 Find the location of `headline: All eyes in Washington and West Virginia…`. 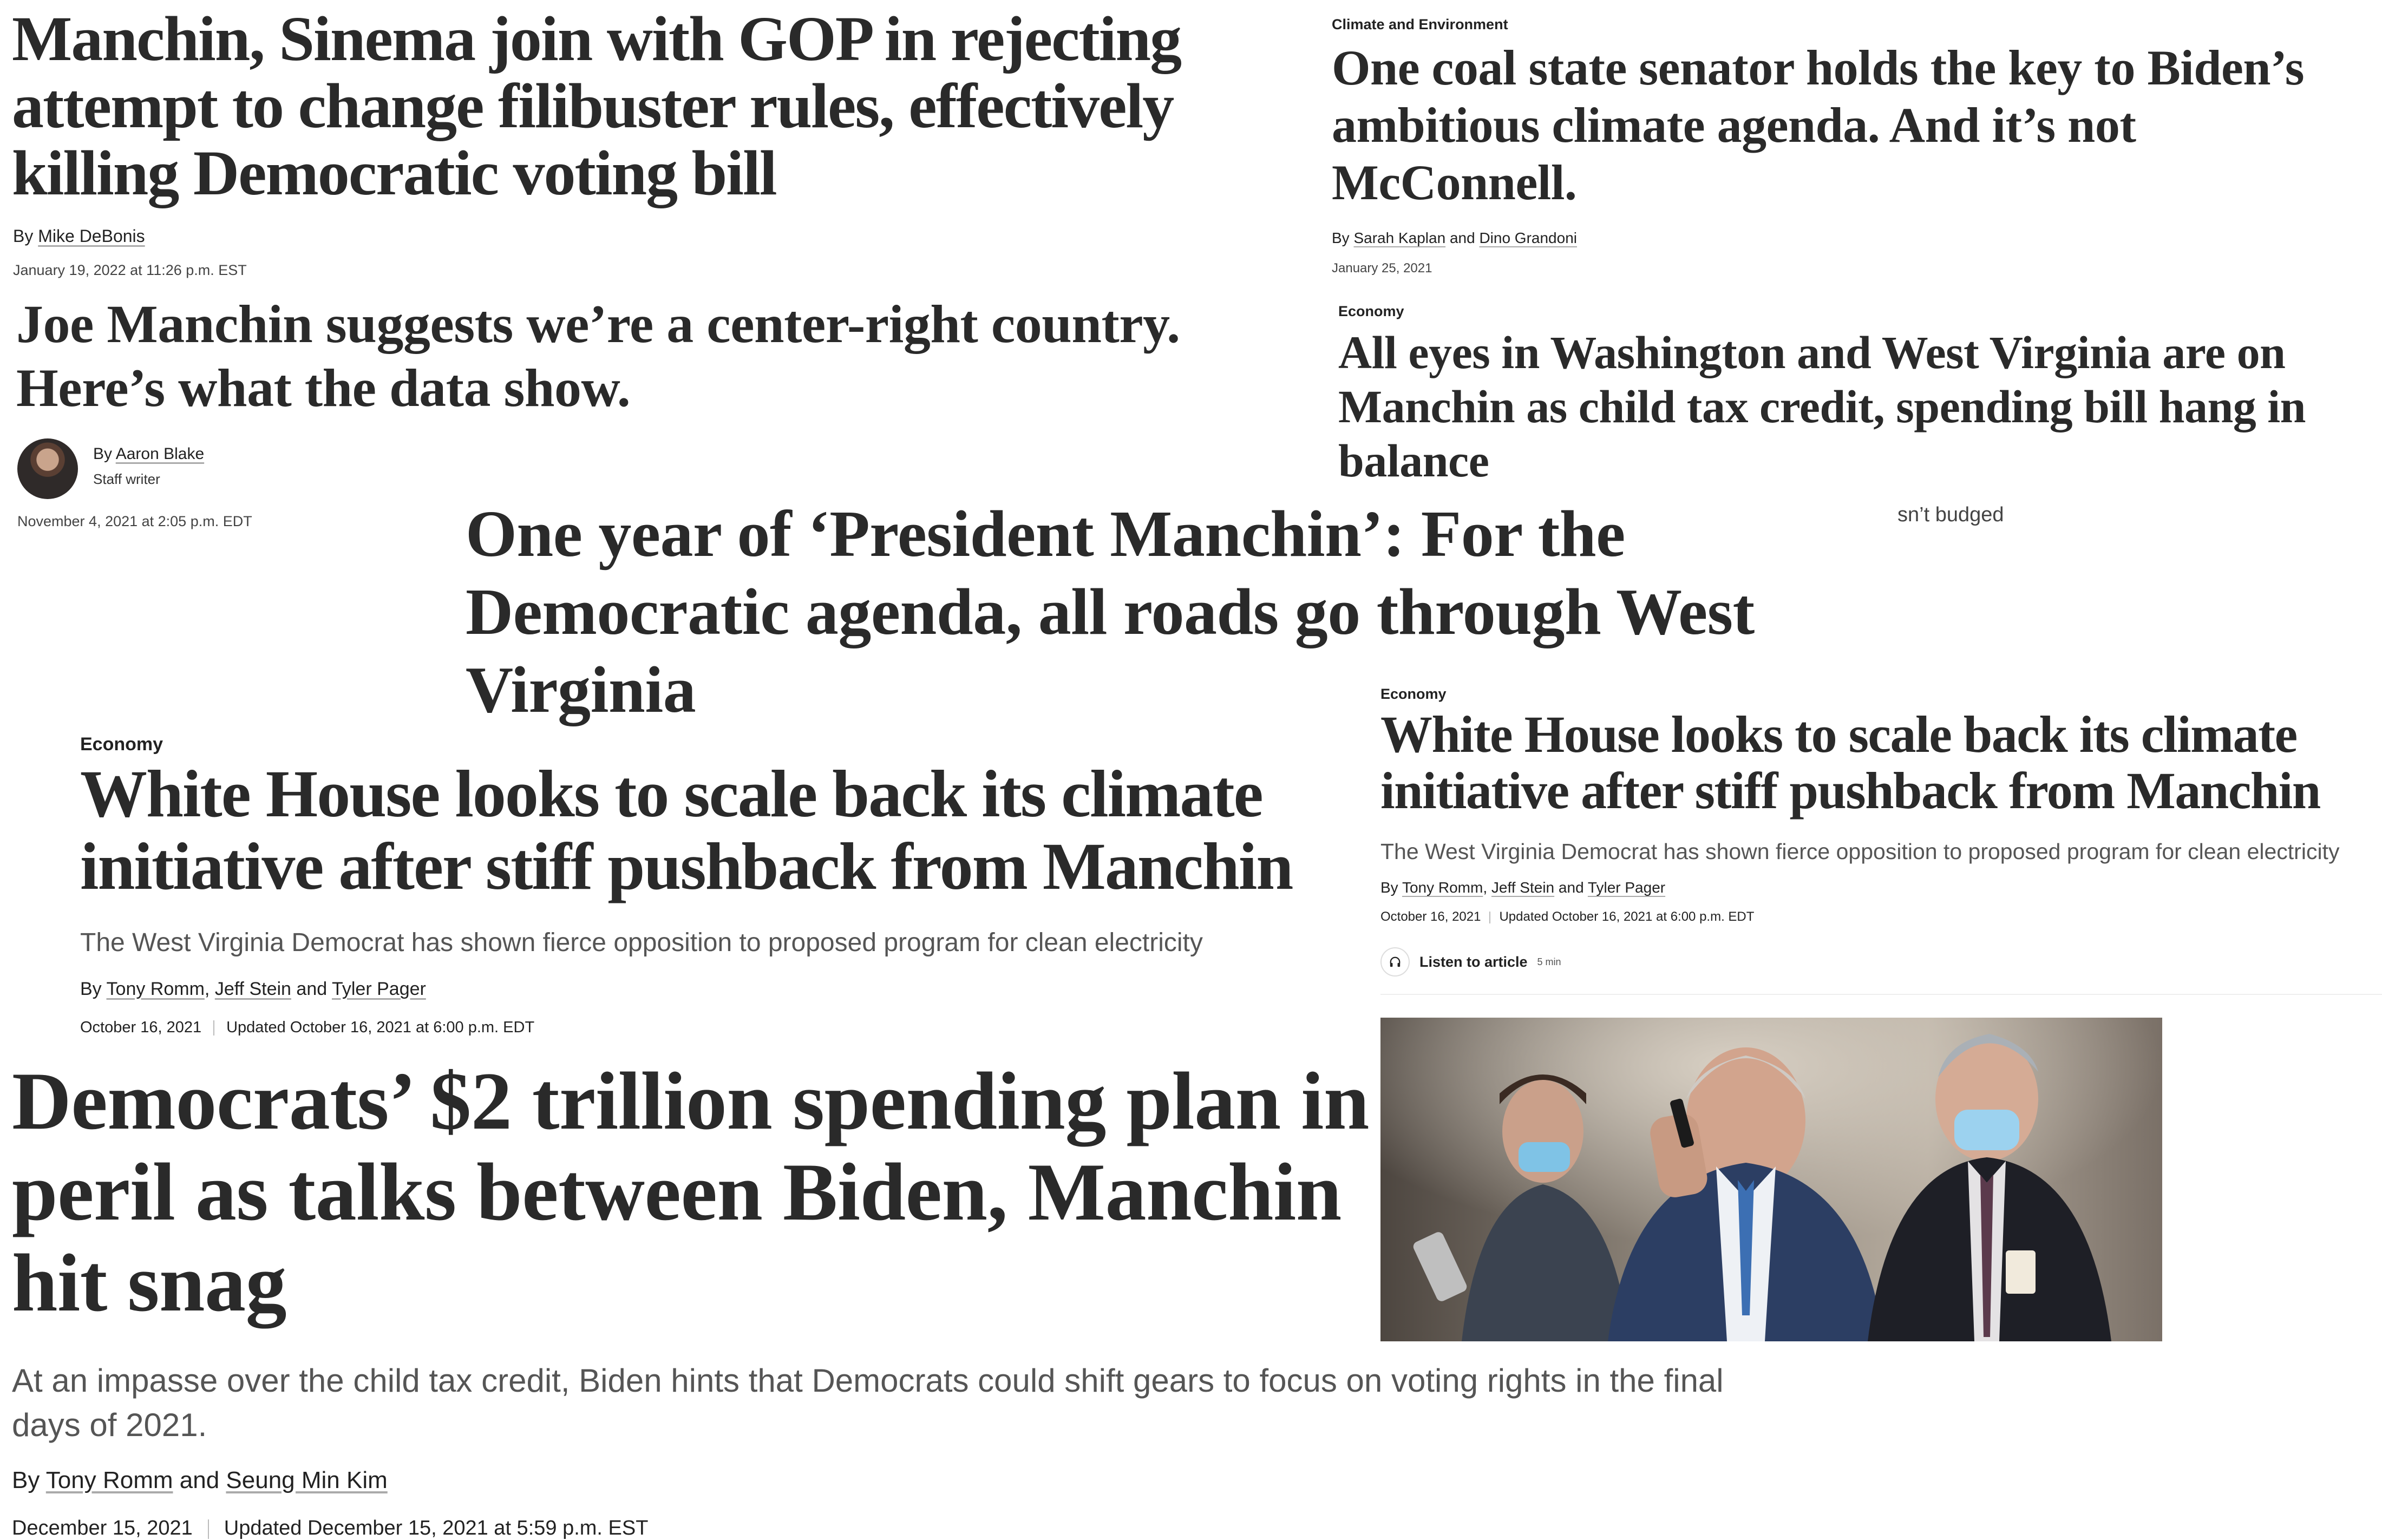

headline: All eyes in Washington and West Virginia… is located at coordinates (1858, 406).